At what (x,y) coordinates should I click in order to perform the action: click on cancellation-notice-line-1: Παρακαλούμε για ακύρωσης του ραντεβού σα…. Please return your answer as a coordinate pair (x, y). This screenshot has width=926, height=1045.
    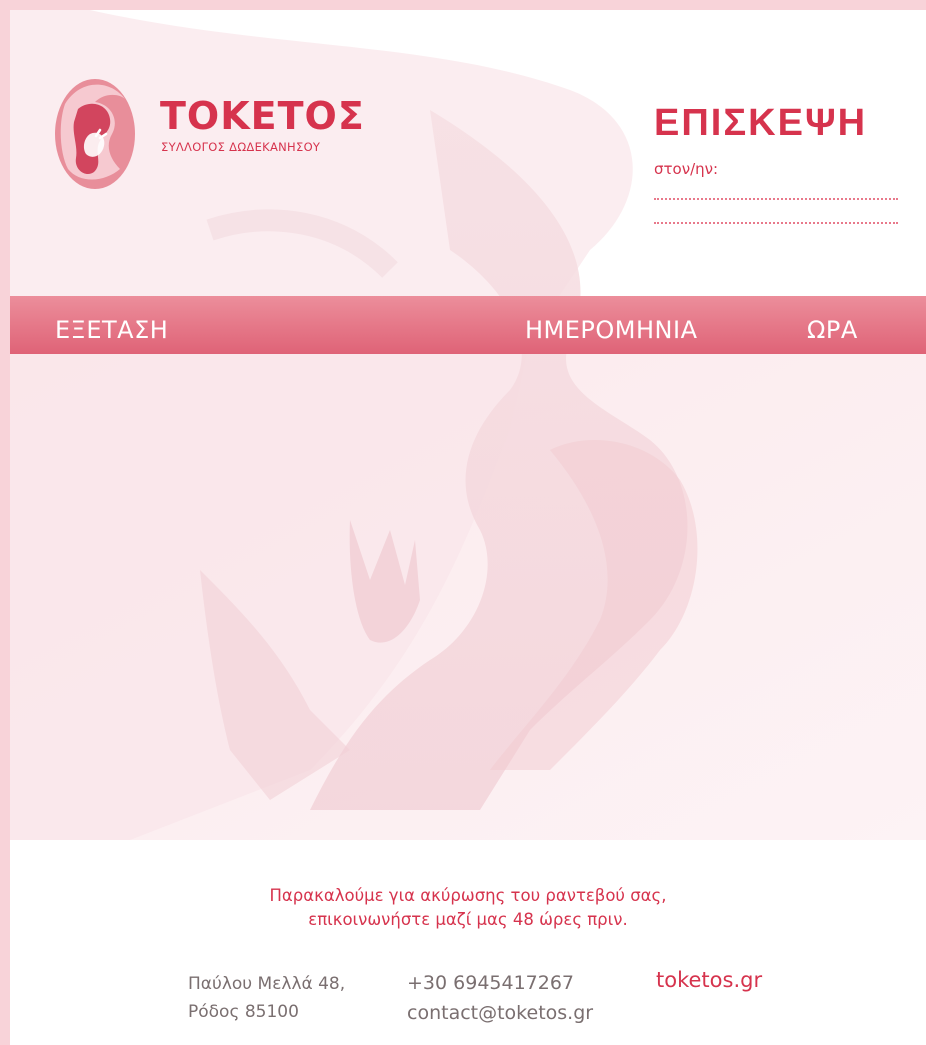
    Looking at the image, I should click on (468, 895).